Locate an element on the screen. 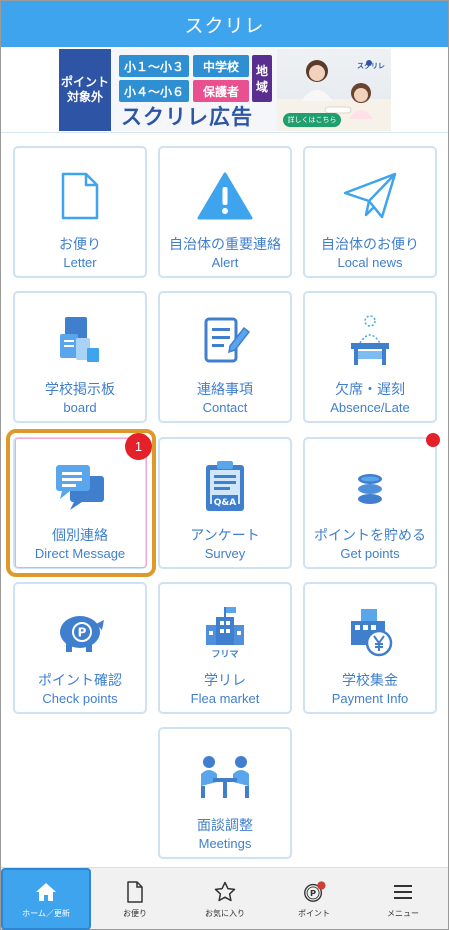 The height and width of the screenshot is (930, 449). tile-label-jp: 面談調整 is located at coordinates (225, 825).